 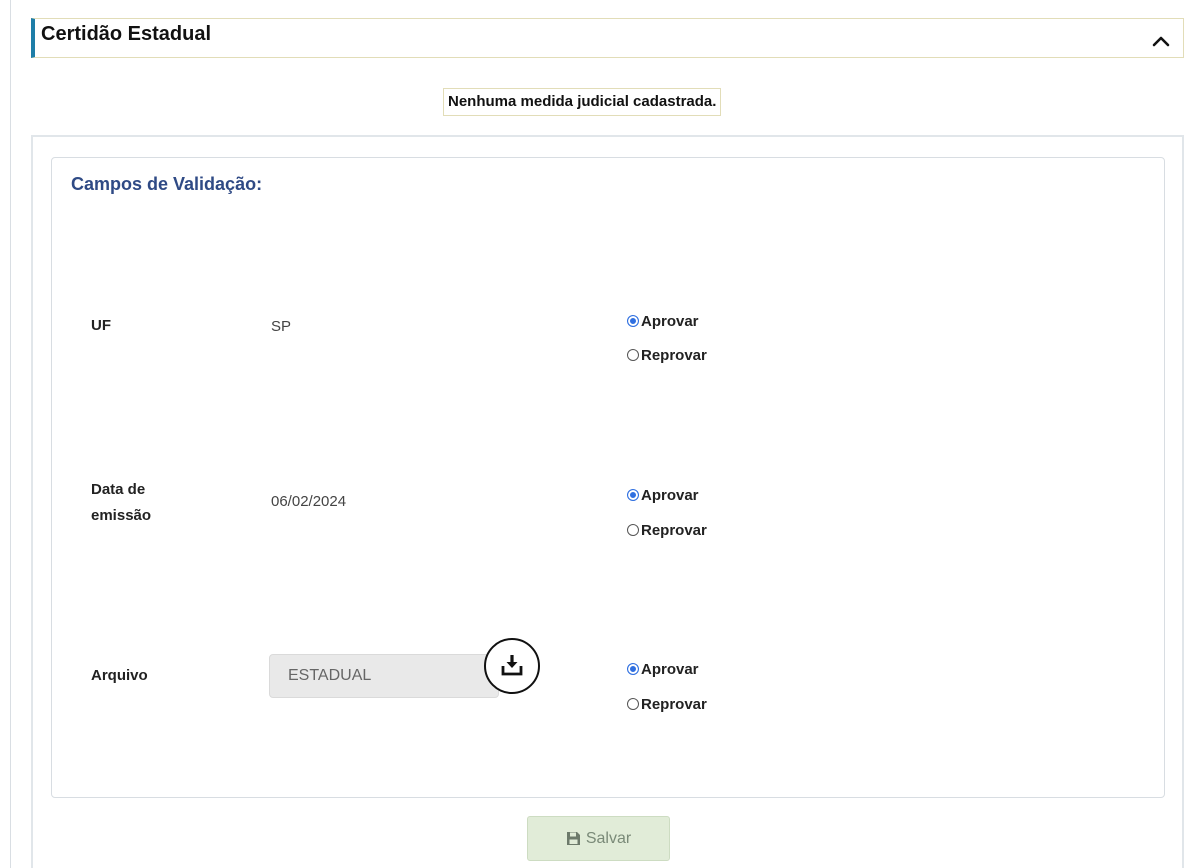 What do you see at coordinates (384, 676) in the screenshot?
I see `file-name-field: ESTADUAL` at bounding box center [384, 676].